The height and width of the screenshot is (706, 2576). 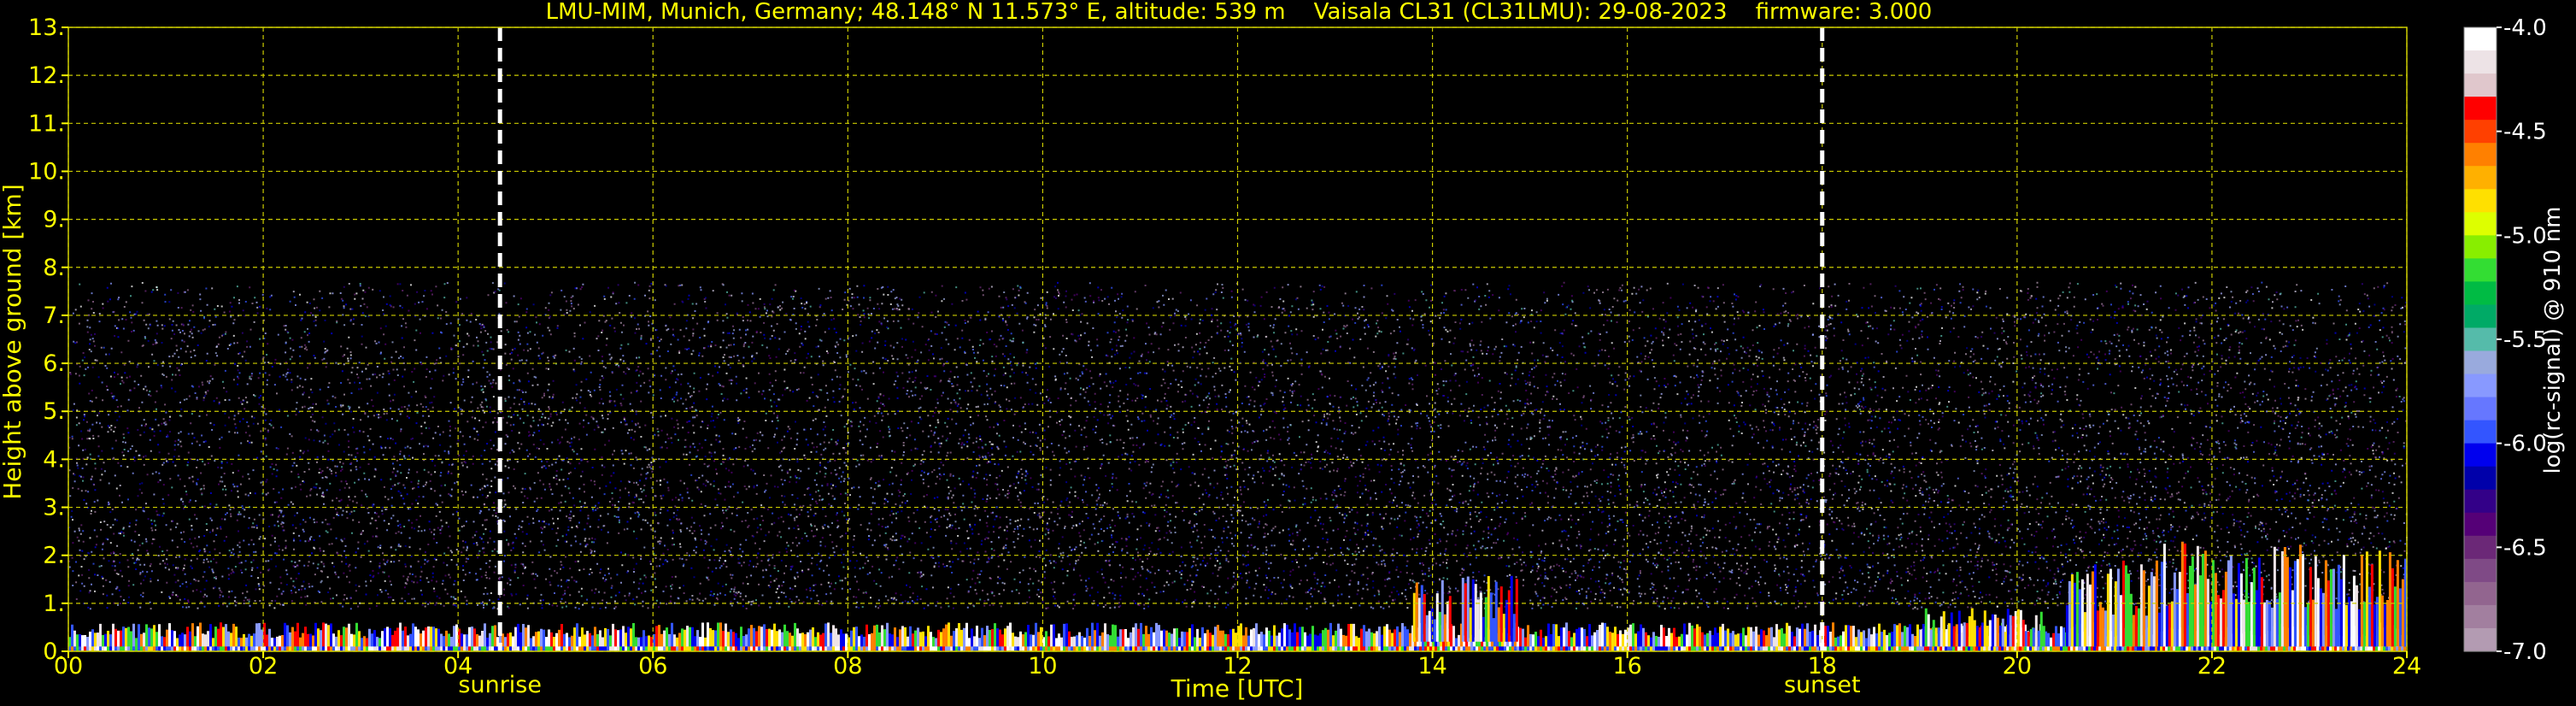 I want to click on colorbar: -4.0-4.5-5.0-5.5-6.0-6.5-7.0, so click(x=2505, y=340).